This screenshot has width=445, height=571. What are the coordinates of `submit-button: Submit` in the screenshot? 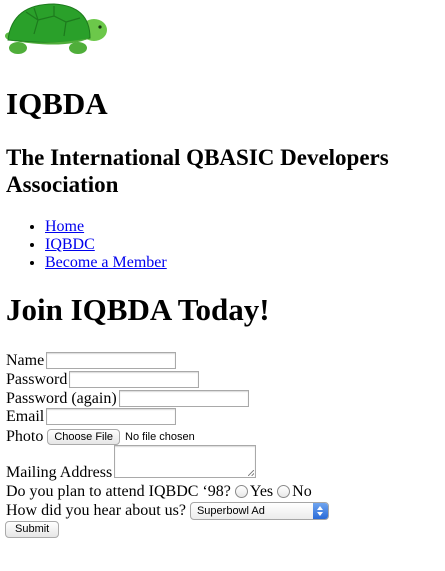 It's located at (32, 529).